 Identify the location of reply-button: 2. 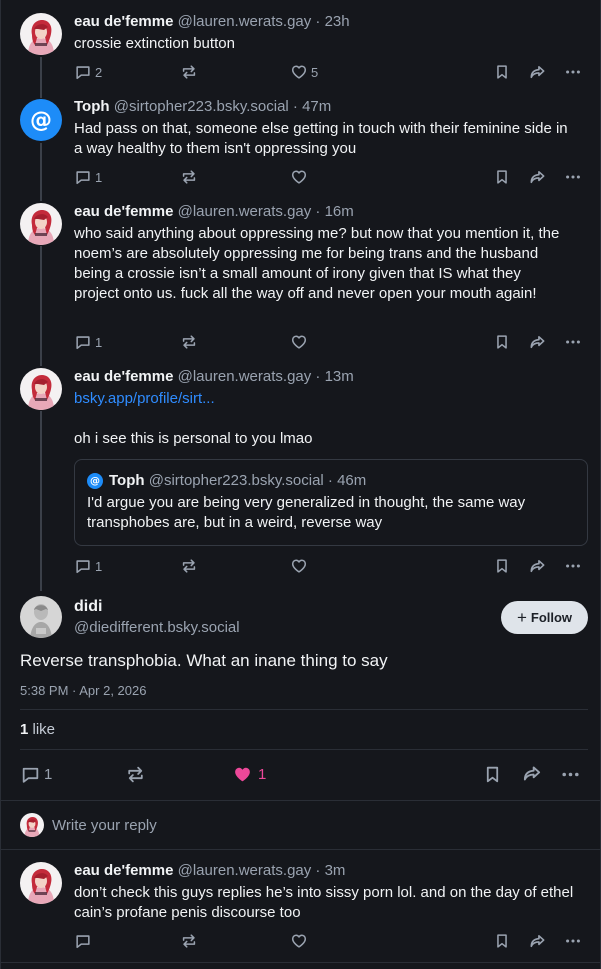
(88, 72).